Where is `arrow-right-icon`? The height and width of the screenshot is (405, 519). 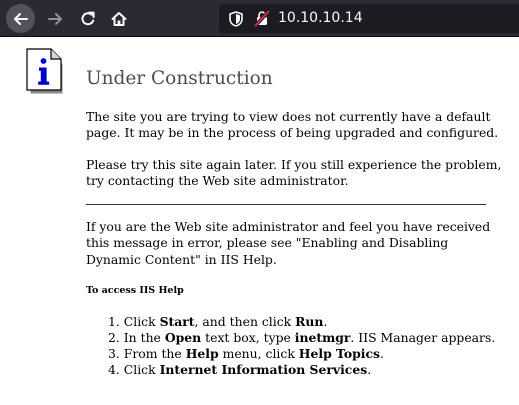
arrow-right-icon is located at coordinates (54, 18).